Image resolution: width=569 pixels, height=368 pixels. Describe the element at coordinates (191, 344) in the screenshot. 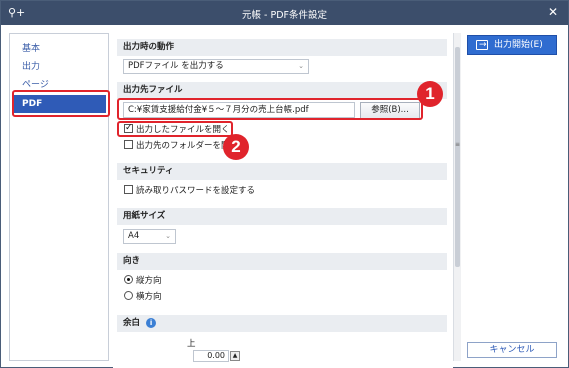

I see `margin-top-label: 上` at that location.